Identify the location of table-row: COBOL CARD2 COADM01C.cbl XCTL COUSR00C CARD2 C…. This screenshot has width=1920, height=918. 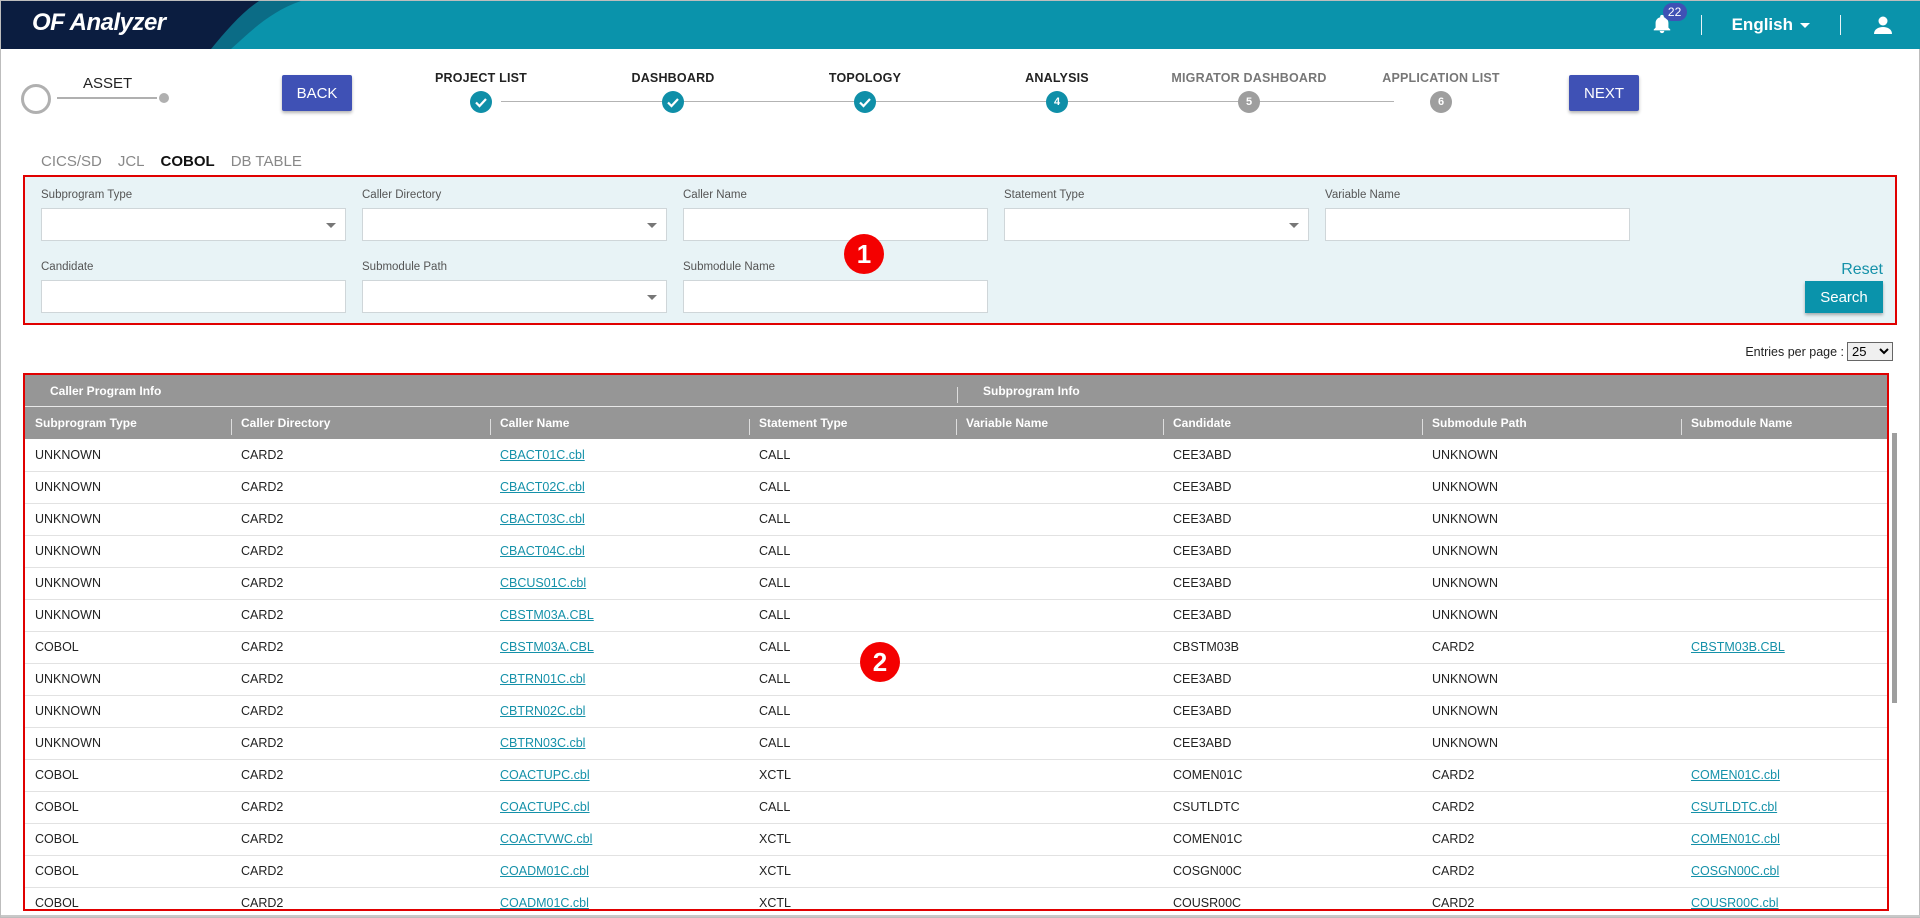
(956, 898).